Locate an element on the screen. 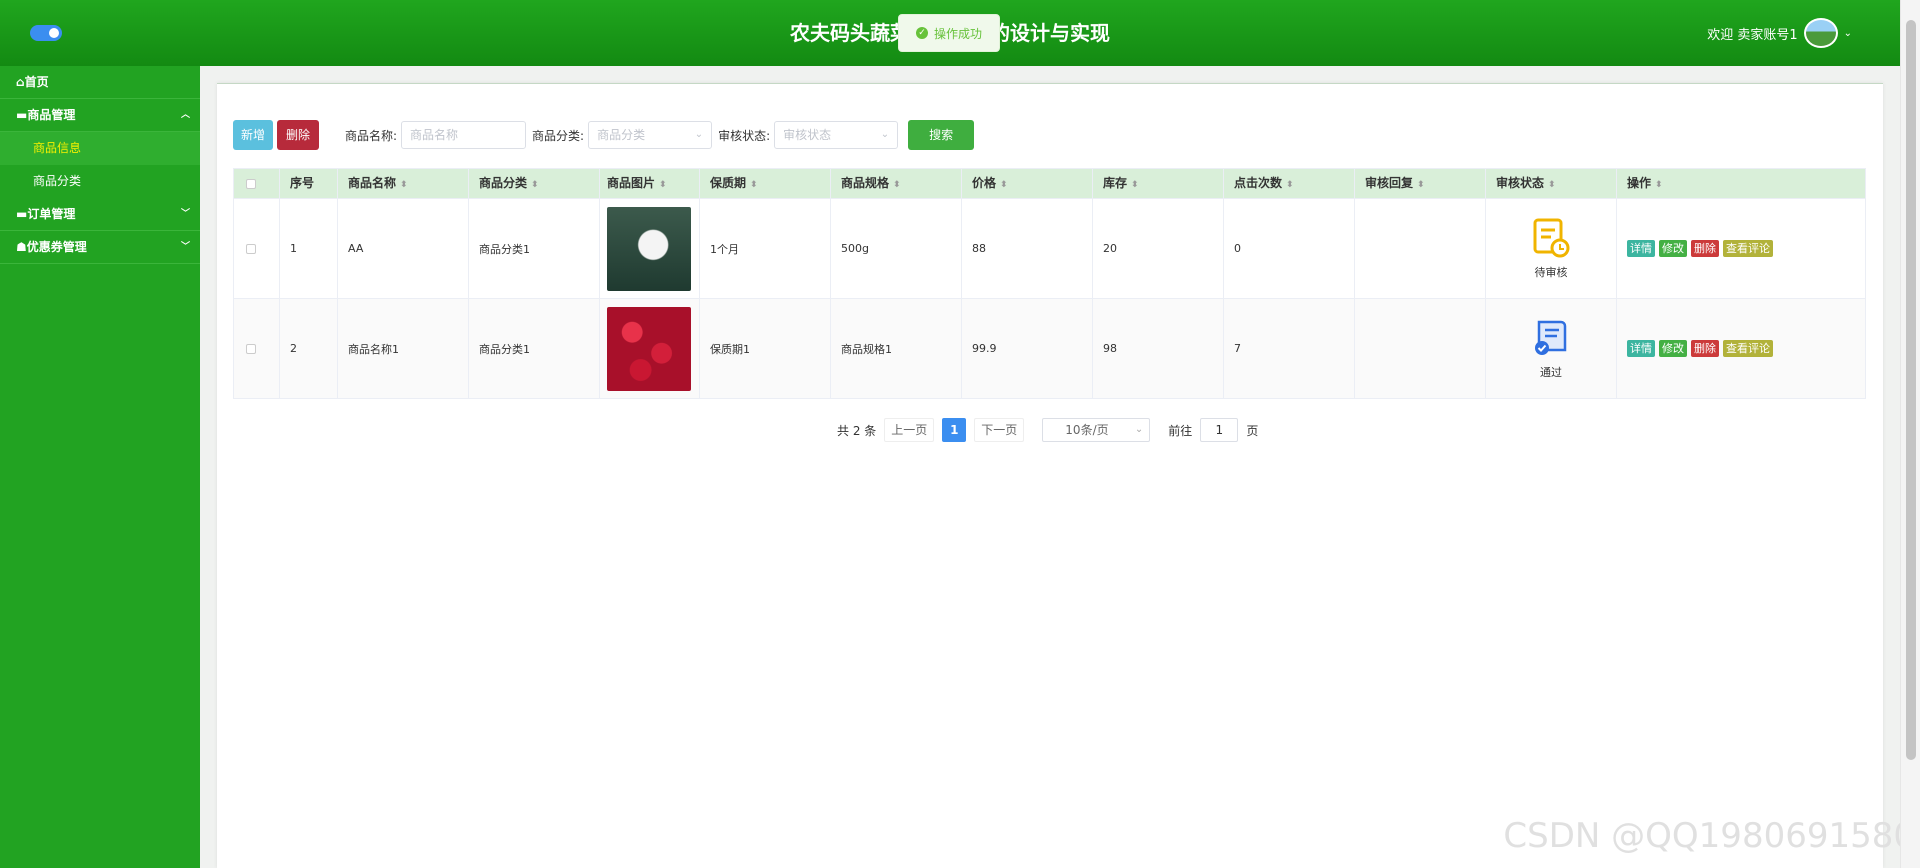  sidebar-item-home: ⌂首页 is located at coordinates (100, 82).